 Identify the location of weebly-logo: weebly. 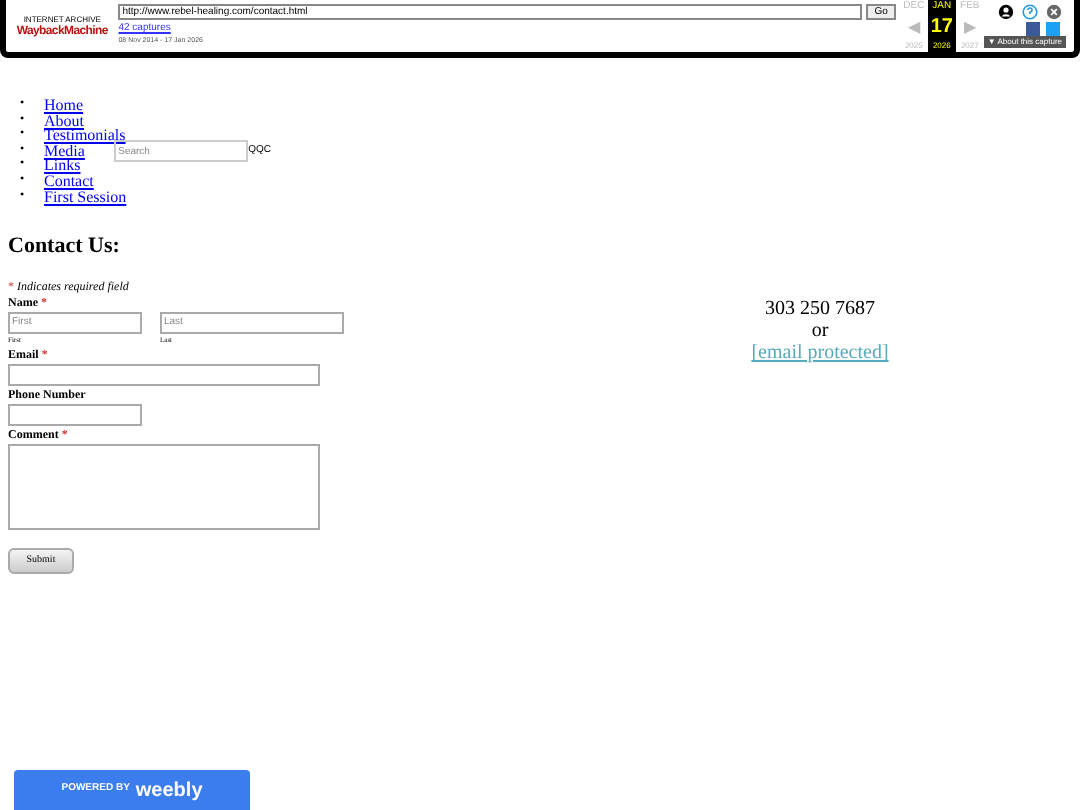
(169, 791).